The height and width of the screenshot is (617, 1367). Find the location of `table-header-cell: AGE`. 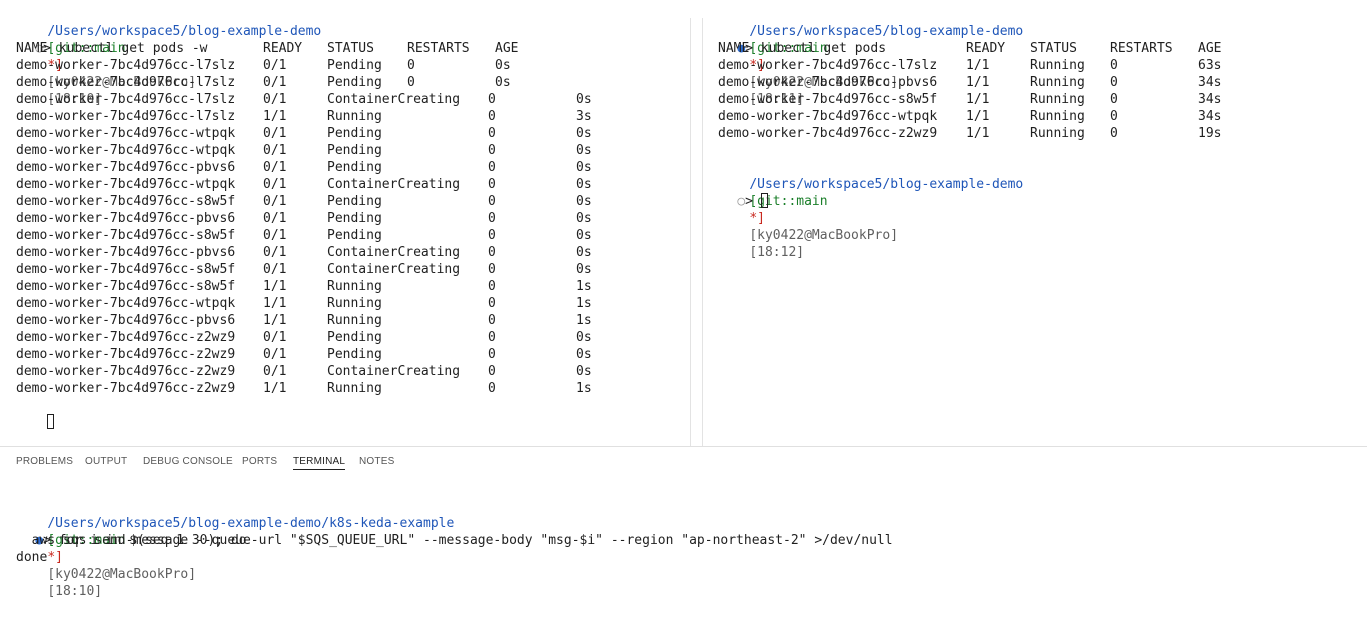

table-header-cell: AGE is located at coordinates (507, 48).